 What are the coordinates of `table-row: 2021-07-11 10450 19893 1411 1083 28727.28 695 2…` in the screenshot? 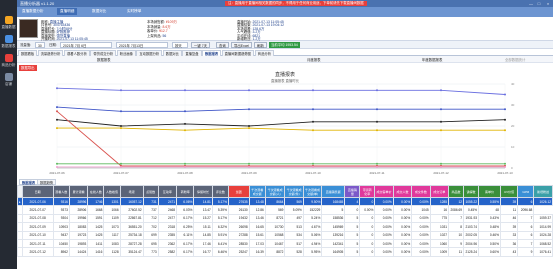 It's located at (285, 243).